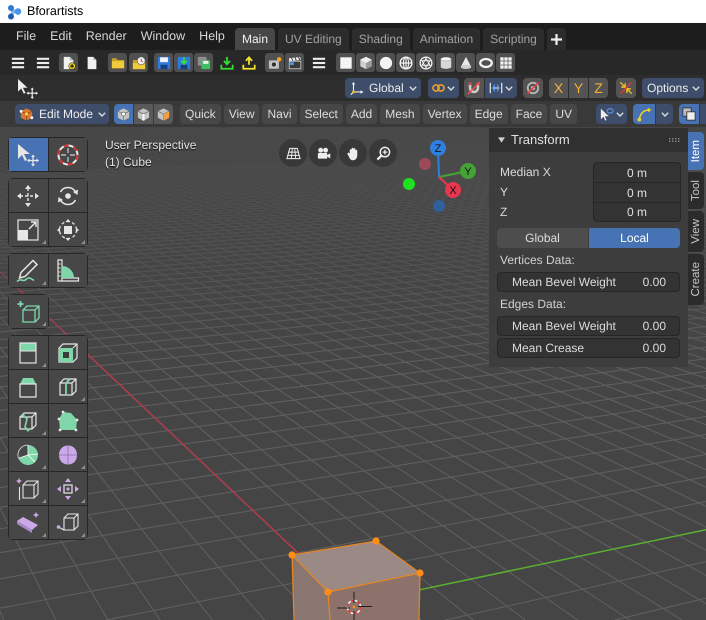  Describe the element at coordinates (383, 88) in the screenshot. I see `orientation-dropdown: Global` at that location.